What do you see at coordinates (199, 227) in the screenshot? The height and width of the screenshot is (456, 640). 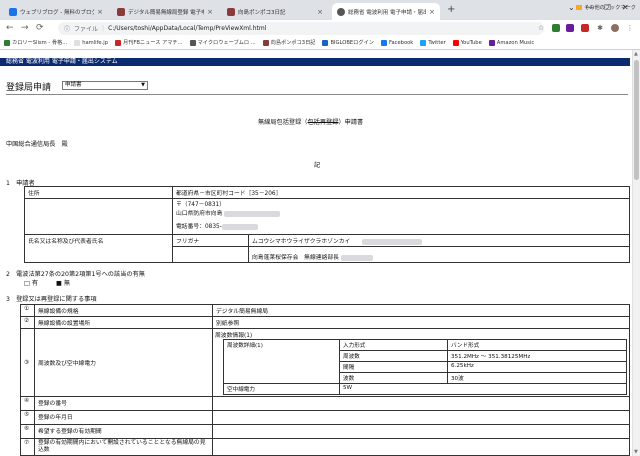 I see `phone-label: 電話番号：0835-` at bounding box center [199, 227].